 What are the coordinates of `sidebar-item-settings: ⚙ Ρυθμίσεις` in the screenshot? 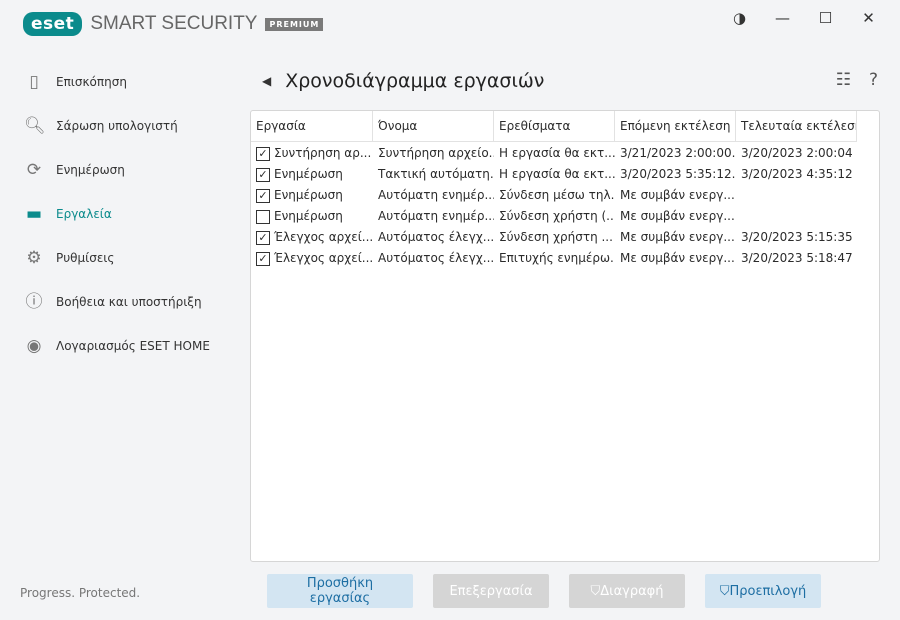 It's located at (120, 258).